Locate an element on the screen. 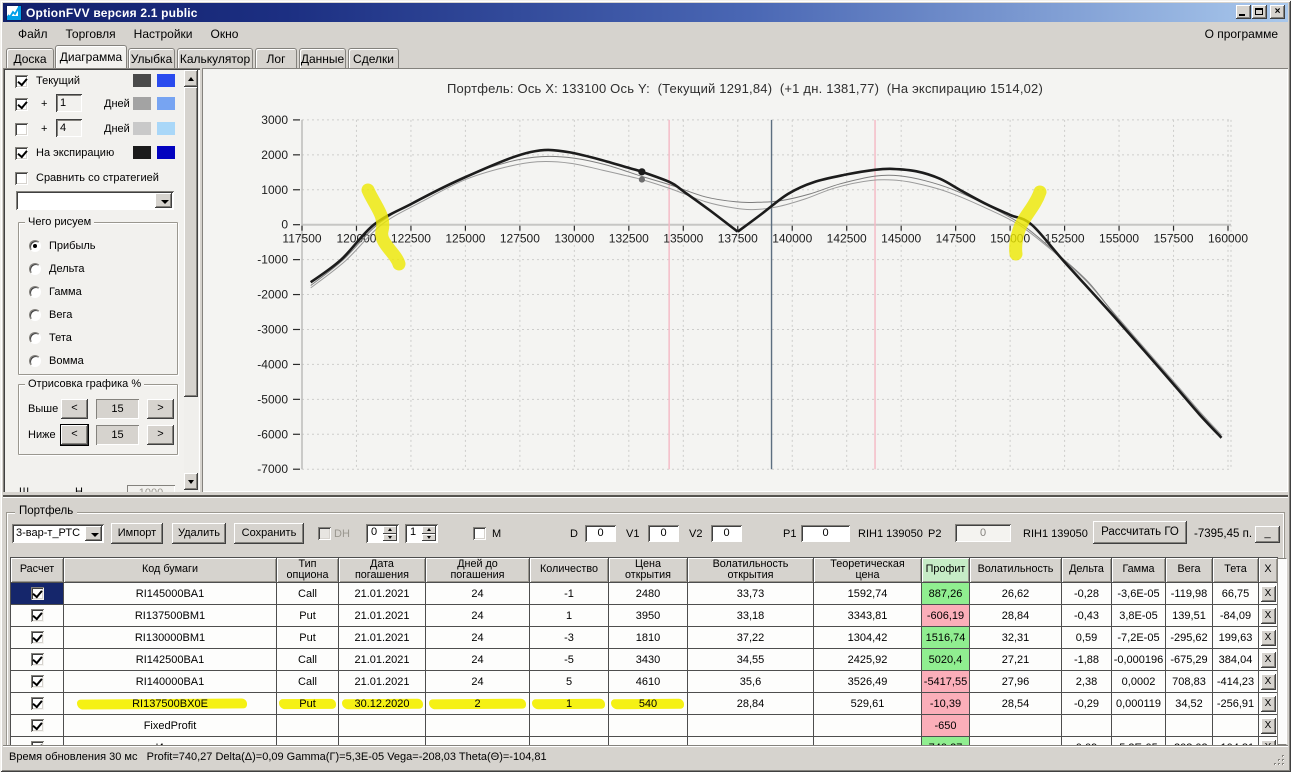 This screenshot has height=772, width=1291. maximize-button is located at coordinates (1259, 12).